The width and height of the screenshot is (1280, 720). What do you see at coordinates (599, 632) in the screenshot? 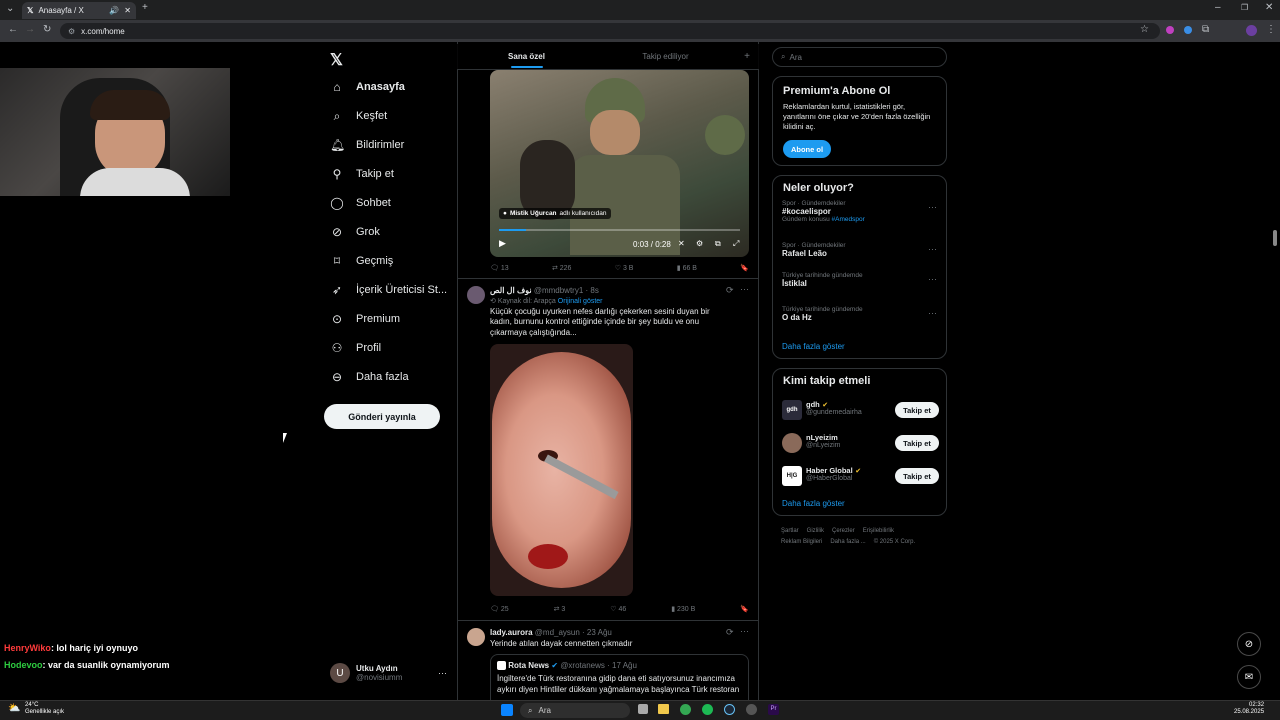
I see `tweet-time: 23 Ağu` at bounding box center [599, 632].